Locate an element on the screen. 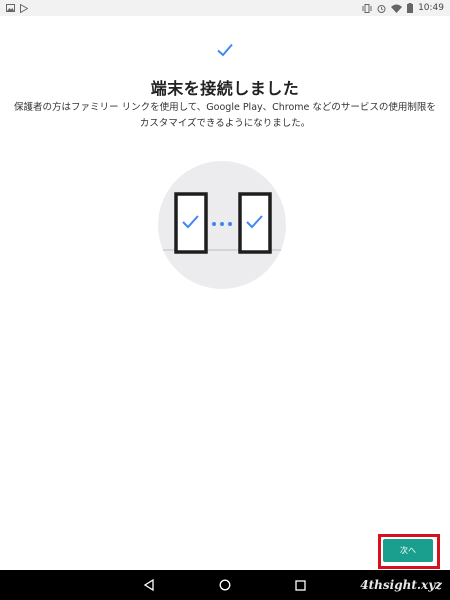 This screenshot has width=450, height=600. home-icon is located at coordinates (225, 585).